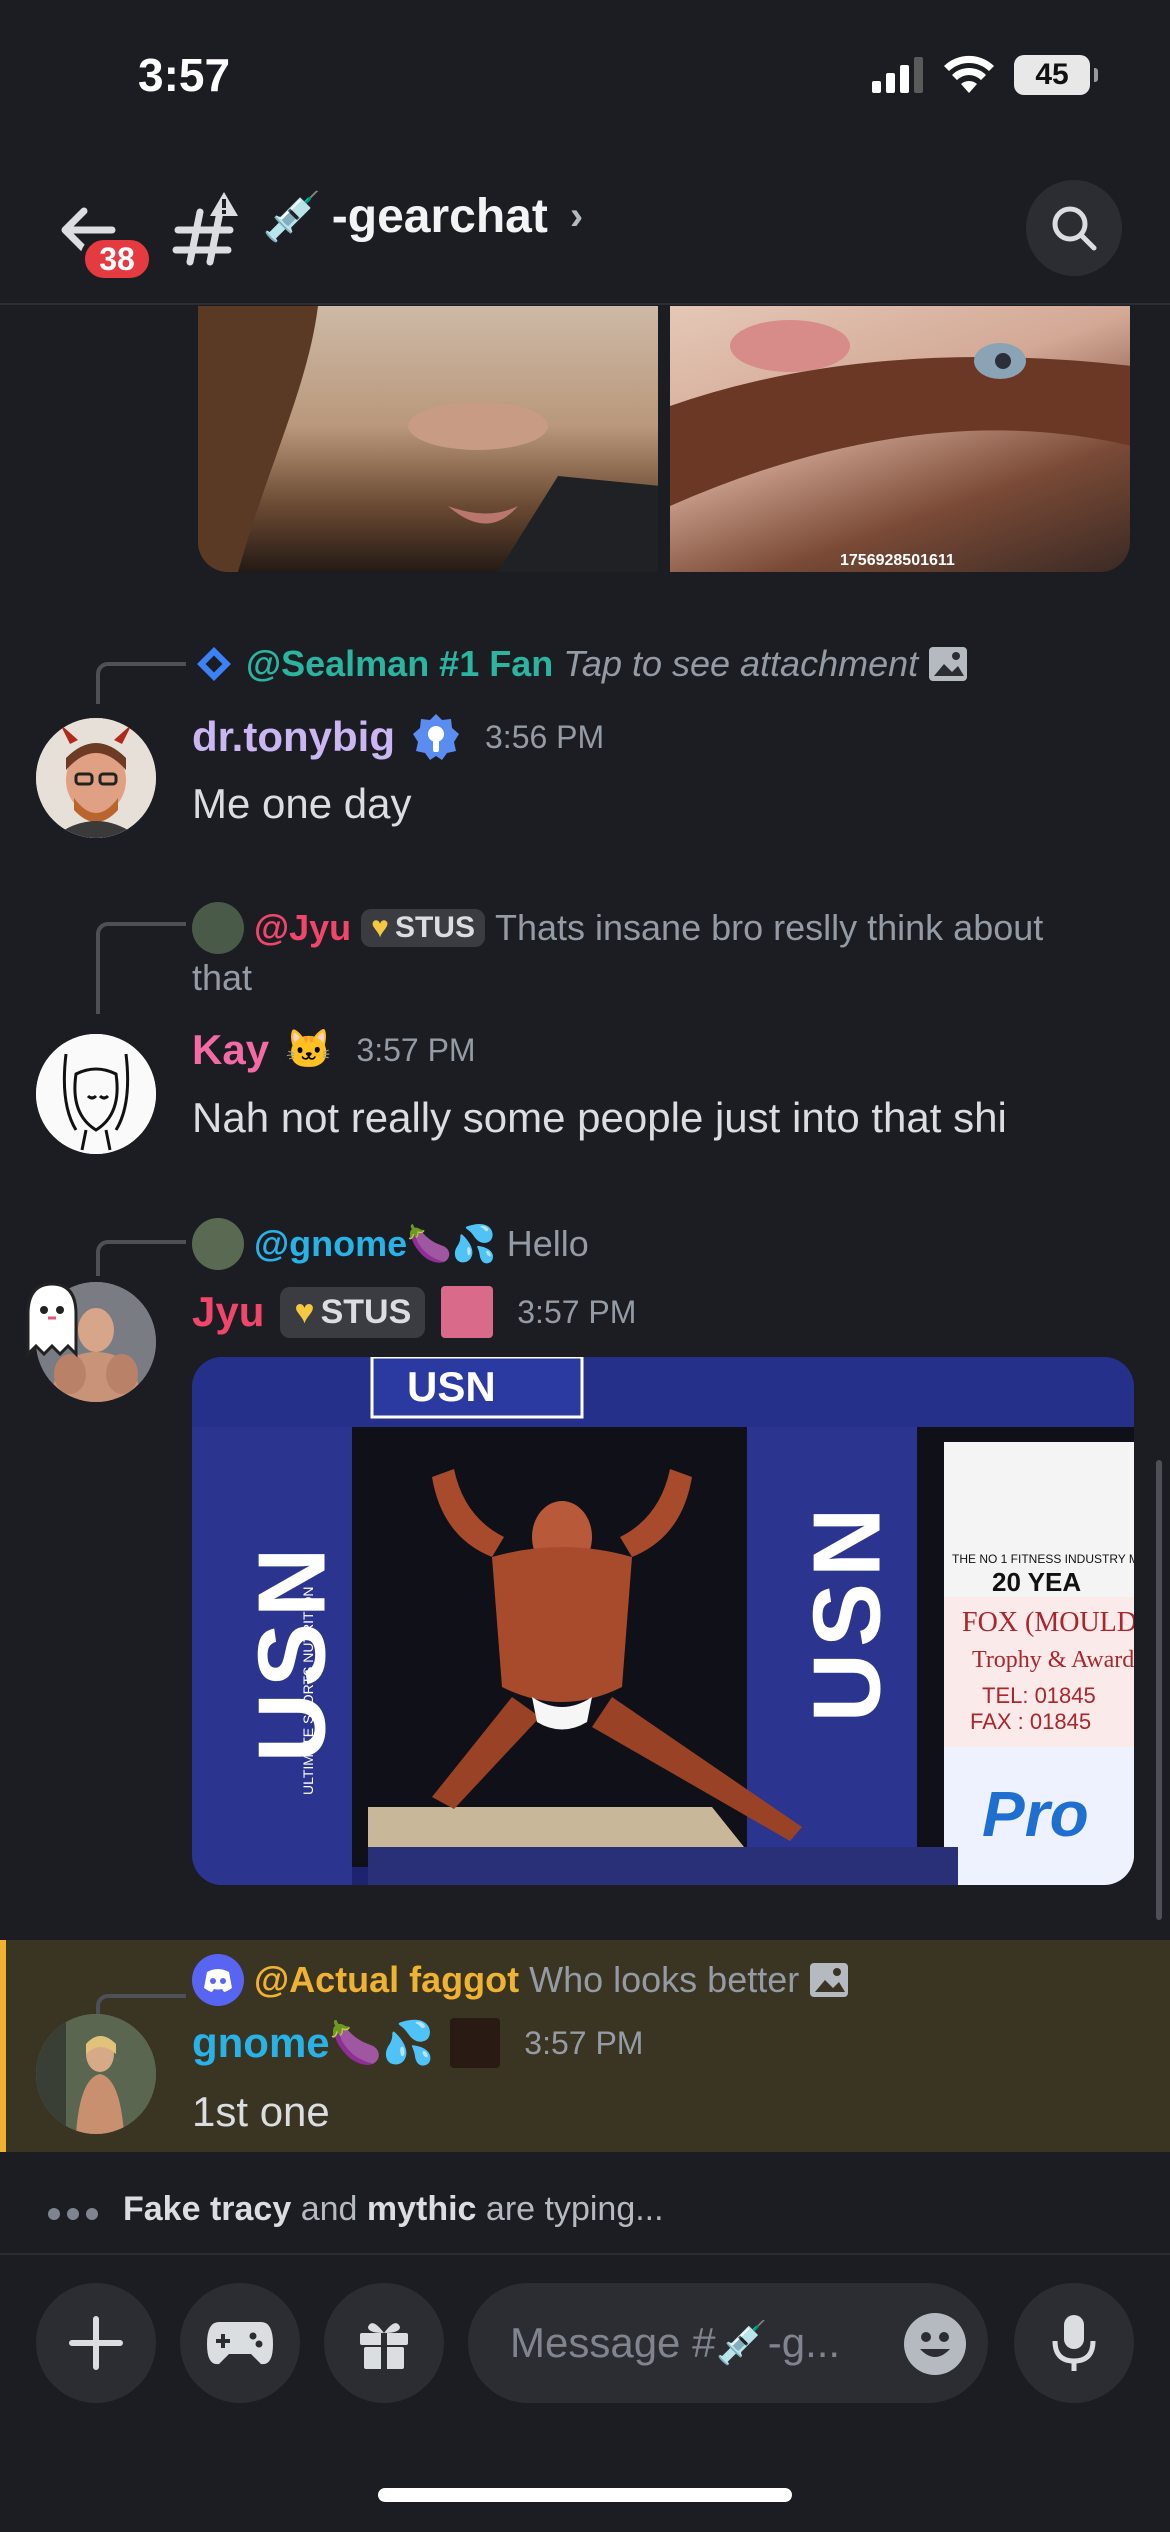 The height and width of the screenshot is (2532, 1170). I want to click on reply-mention: @gnome🍆💦, so click(375, 1243).